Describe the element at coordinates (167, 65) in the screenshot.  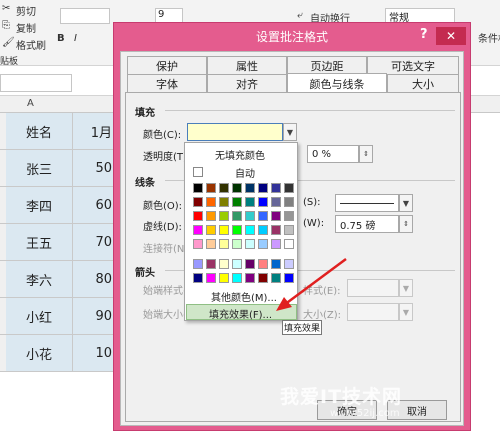
I see `tab-protection: 保护` at that location.